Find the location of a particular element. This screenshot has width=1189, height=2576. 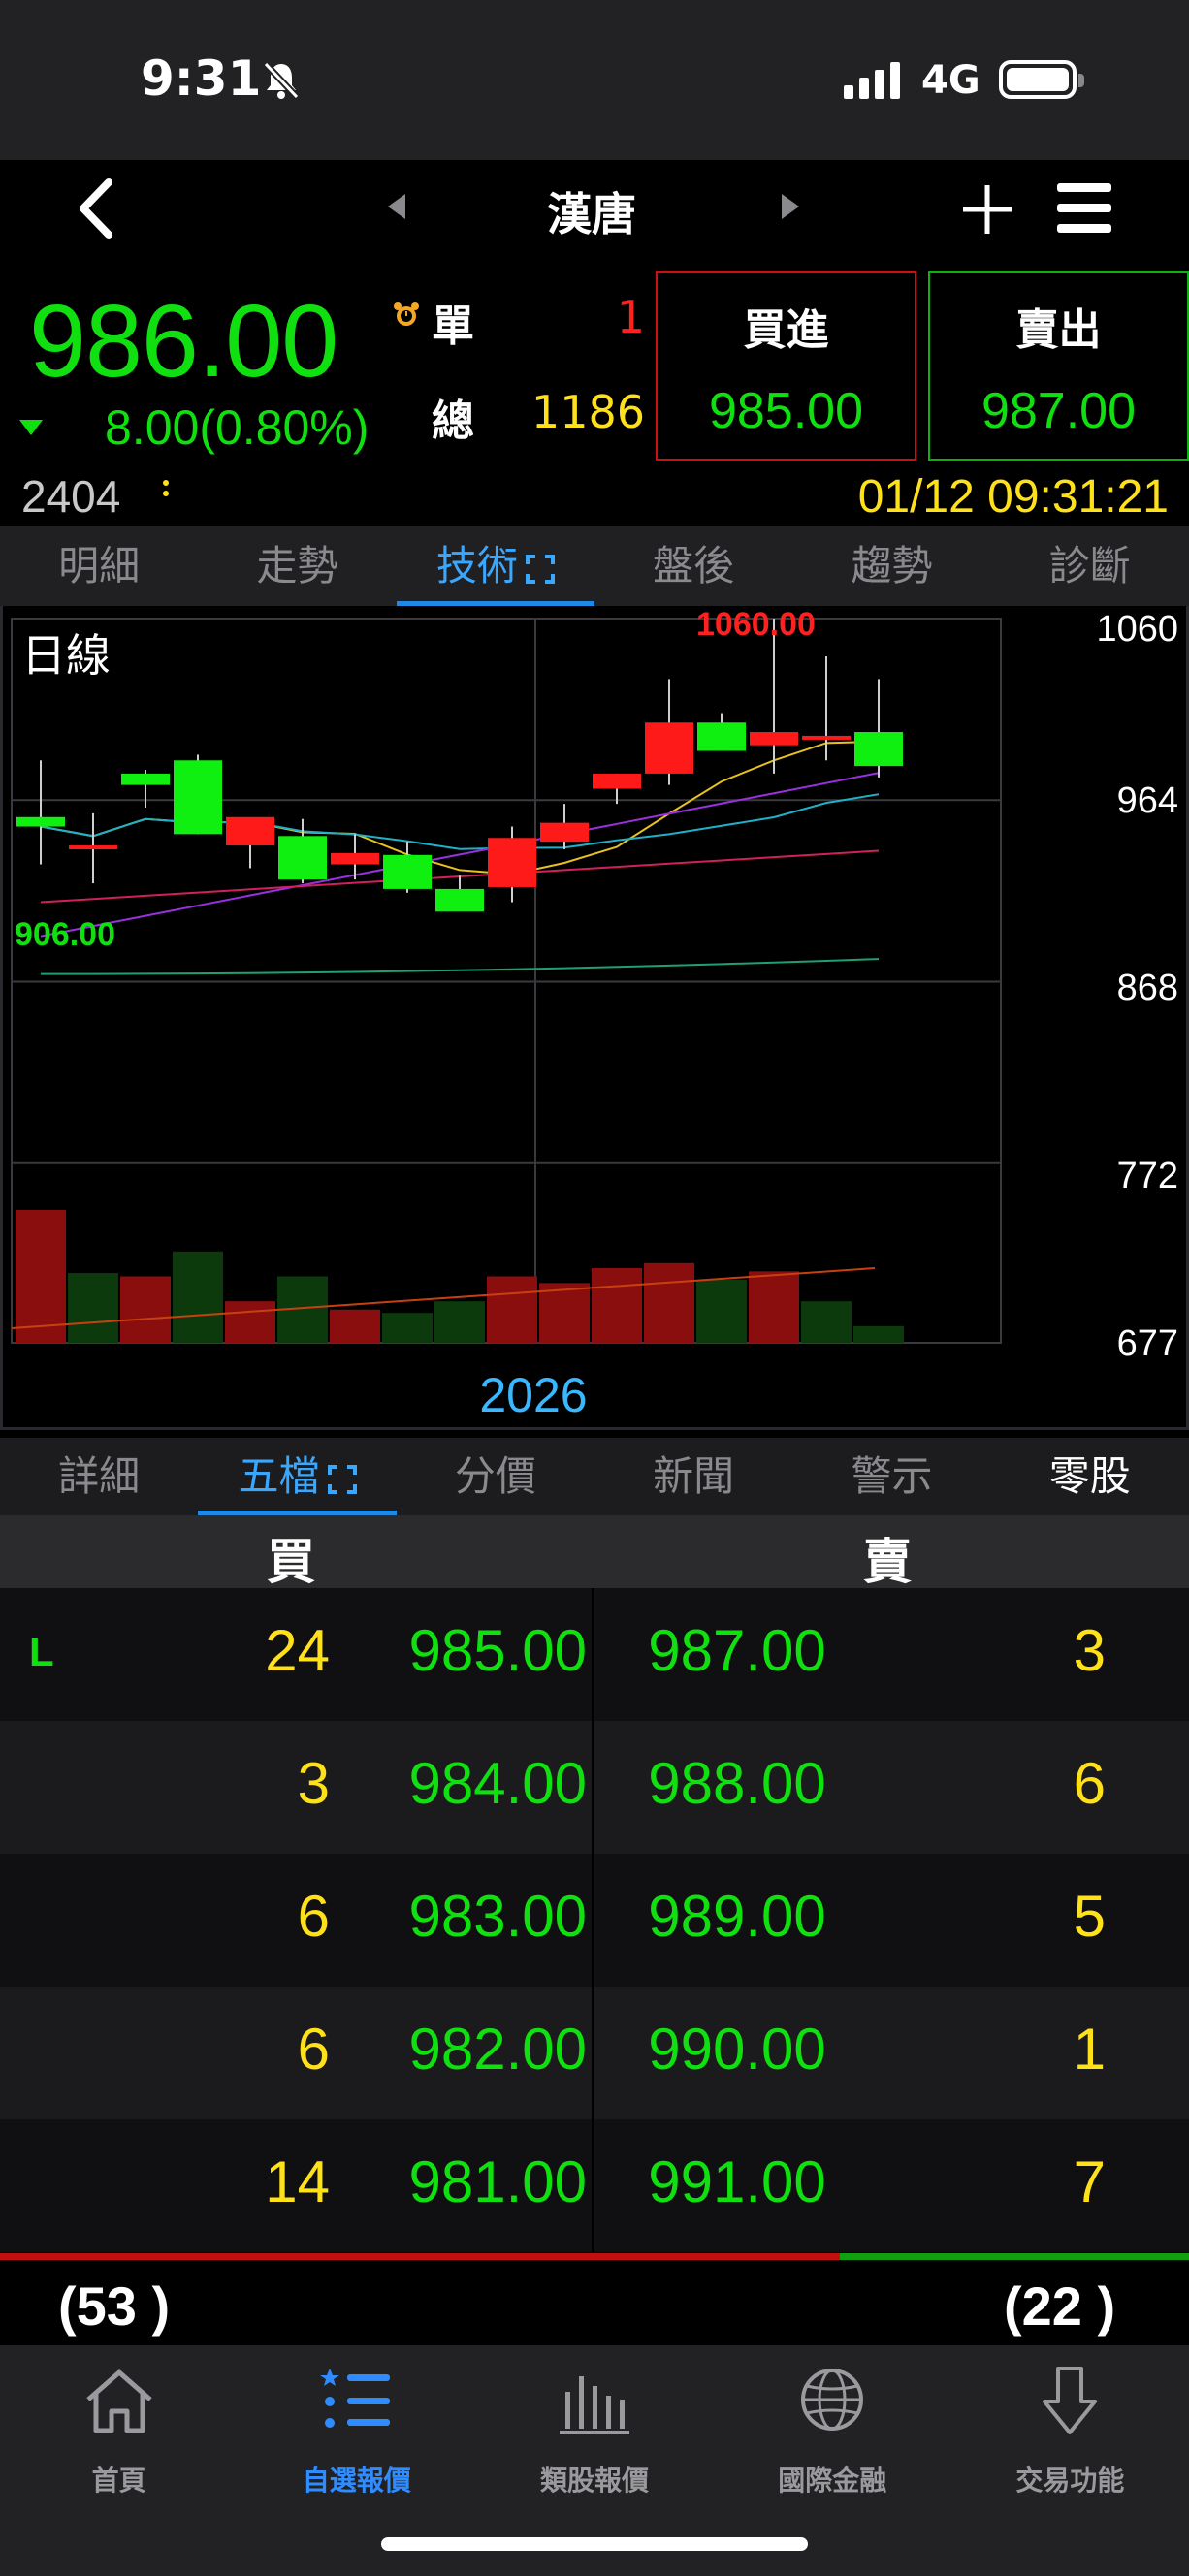

detail-tabs: 明細 走勢 技術 盤後 趨勢 診斷 is located at coordinates (594, 566).